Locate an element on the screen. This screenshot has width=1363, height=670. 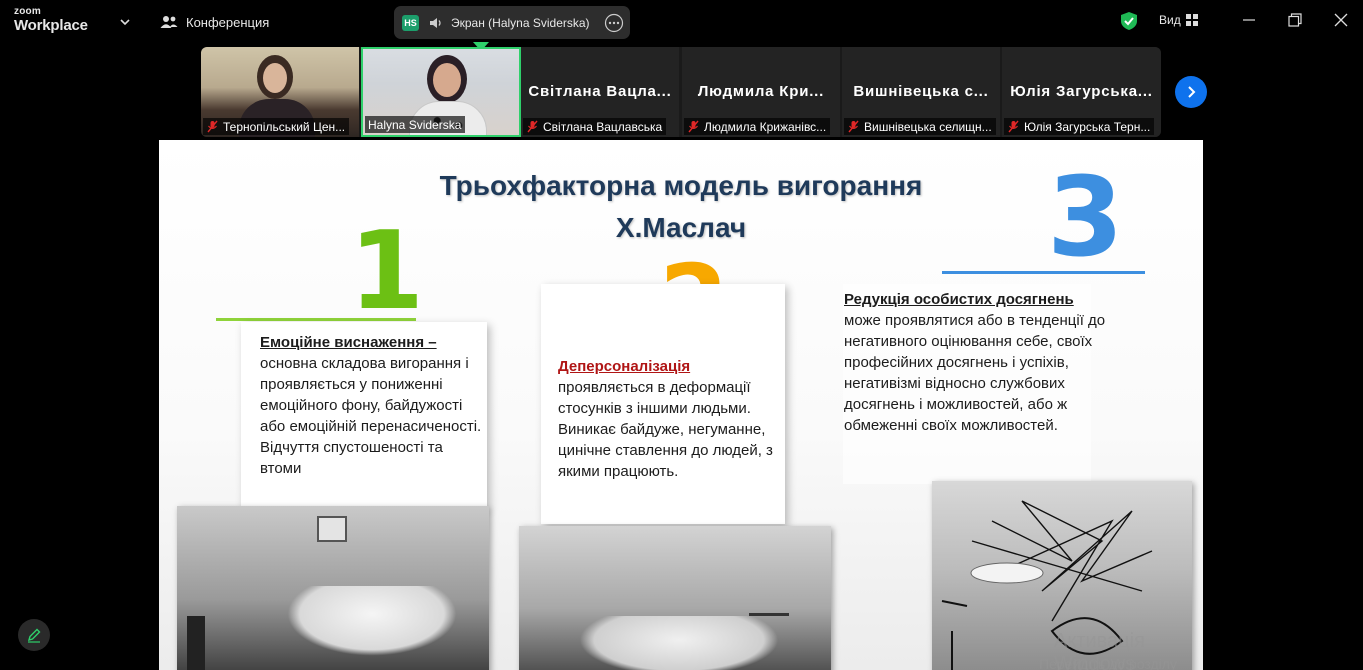
numeral-one: 1 is located at coordinates (387, 271).